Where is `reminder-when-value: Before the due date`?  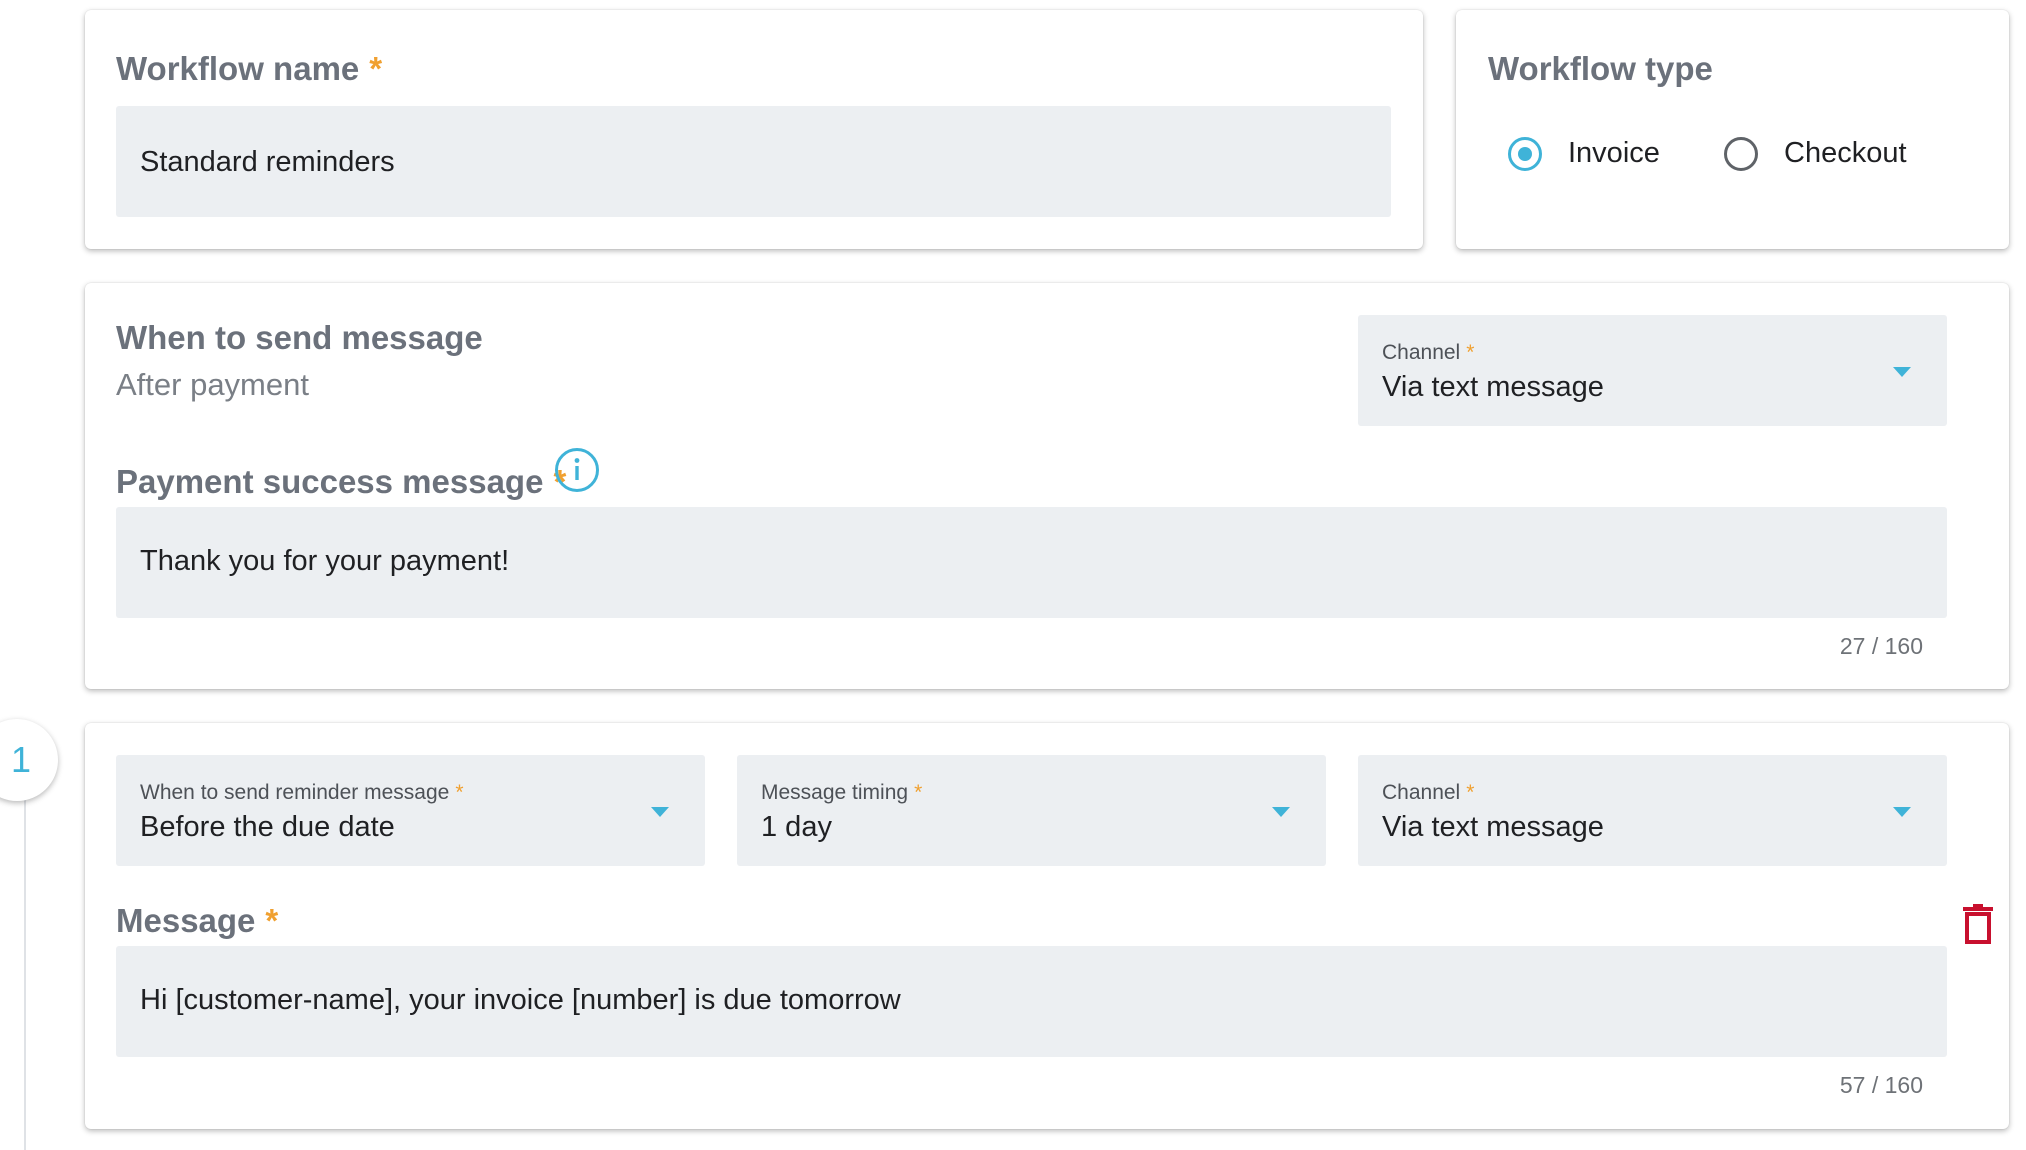
reminder-when-value: Before the due date is located at coordinates (267, 827).